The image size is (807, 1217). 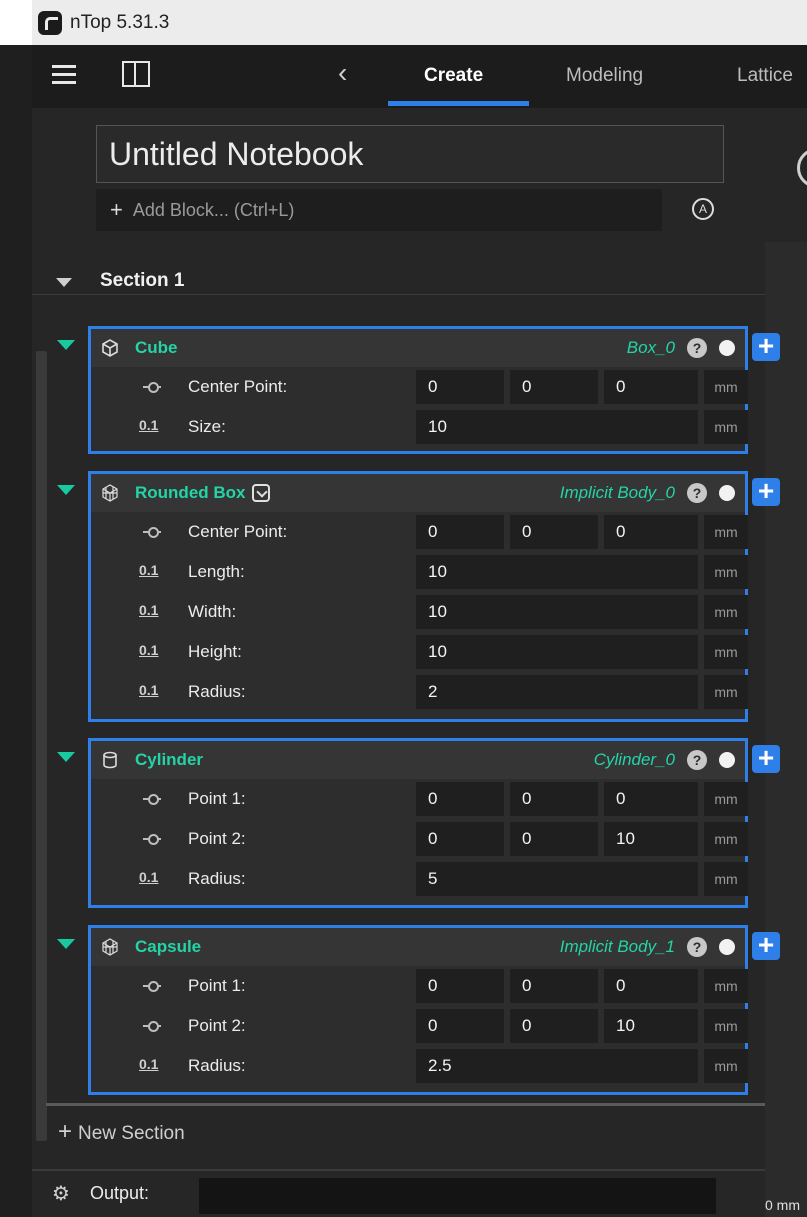 I want to click on param-row: Point 2: 0 0 10 mm, so click(x=419, y=839).